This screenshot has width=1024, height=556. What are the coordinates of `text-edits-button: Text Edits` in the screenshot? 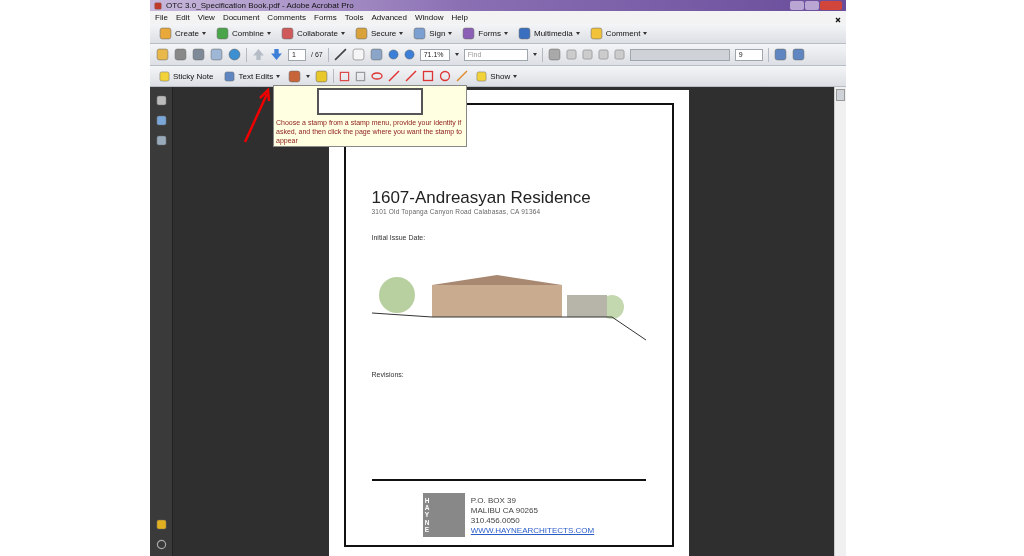 It's located at (252, 76).